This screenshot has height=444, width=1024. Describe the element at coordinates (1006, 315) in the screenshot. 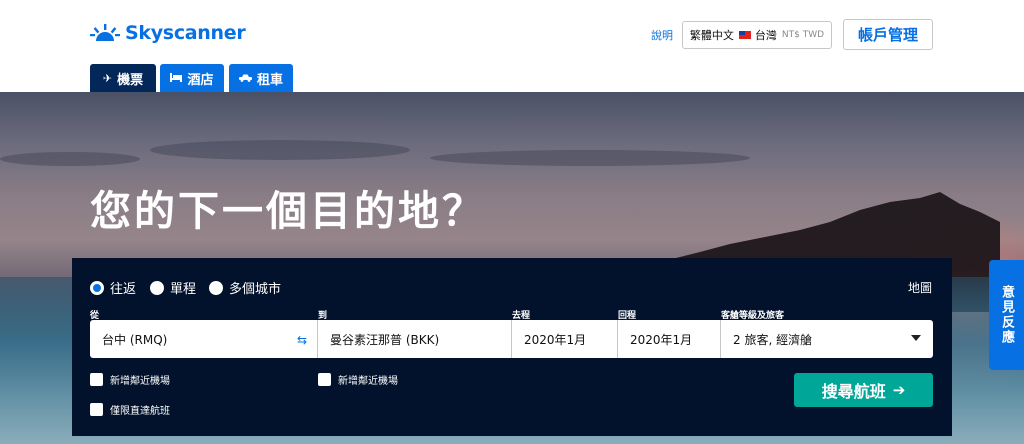

I see `feedback-tab: 意見反應` at that location.